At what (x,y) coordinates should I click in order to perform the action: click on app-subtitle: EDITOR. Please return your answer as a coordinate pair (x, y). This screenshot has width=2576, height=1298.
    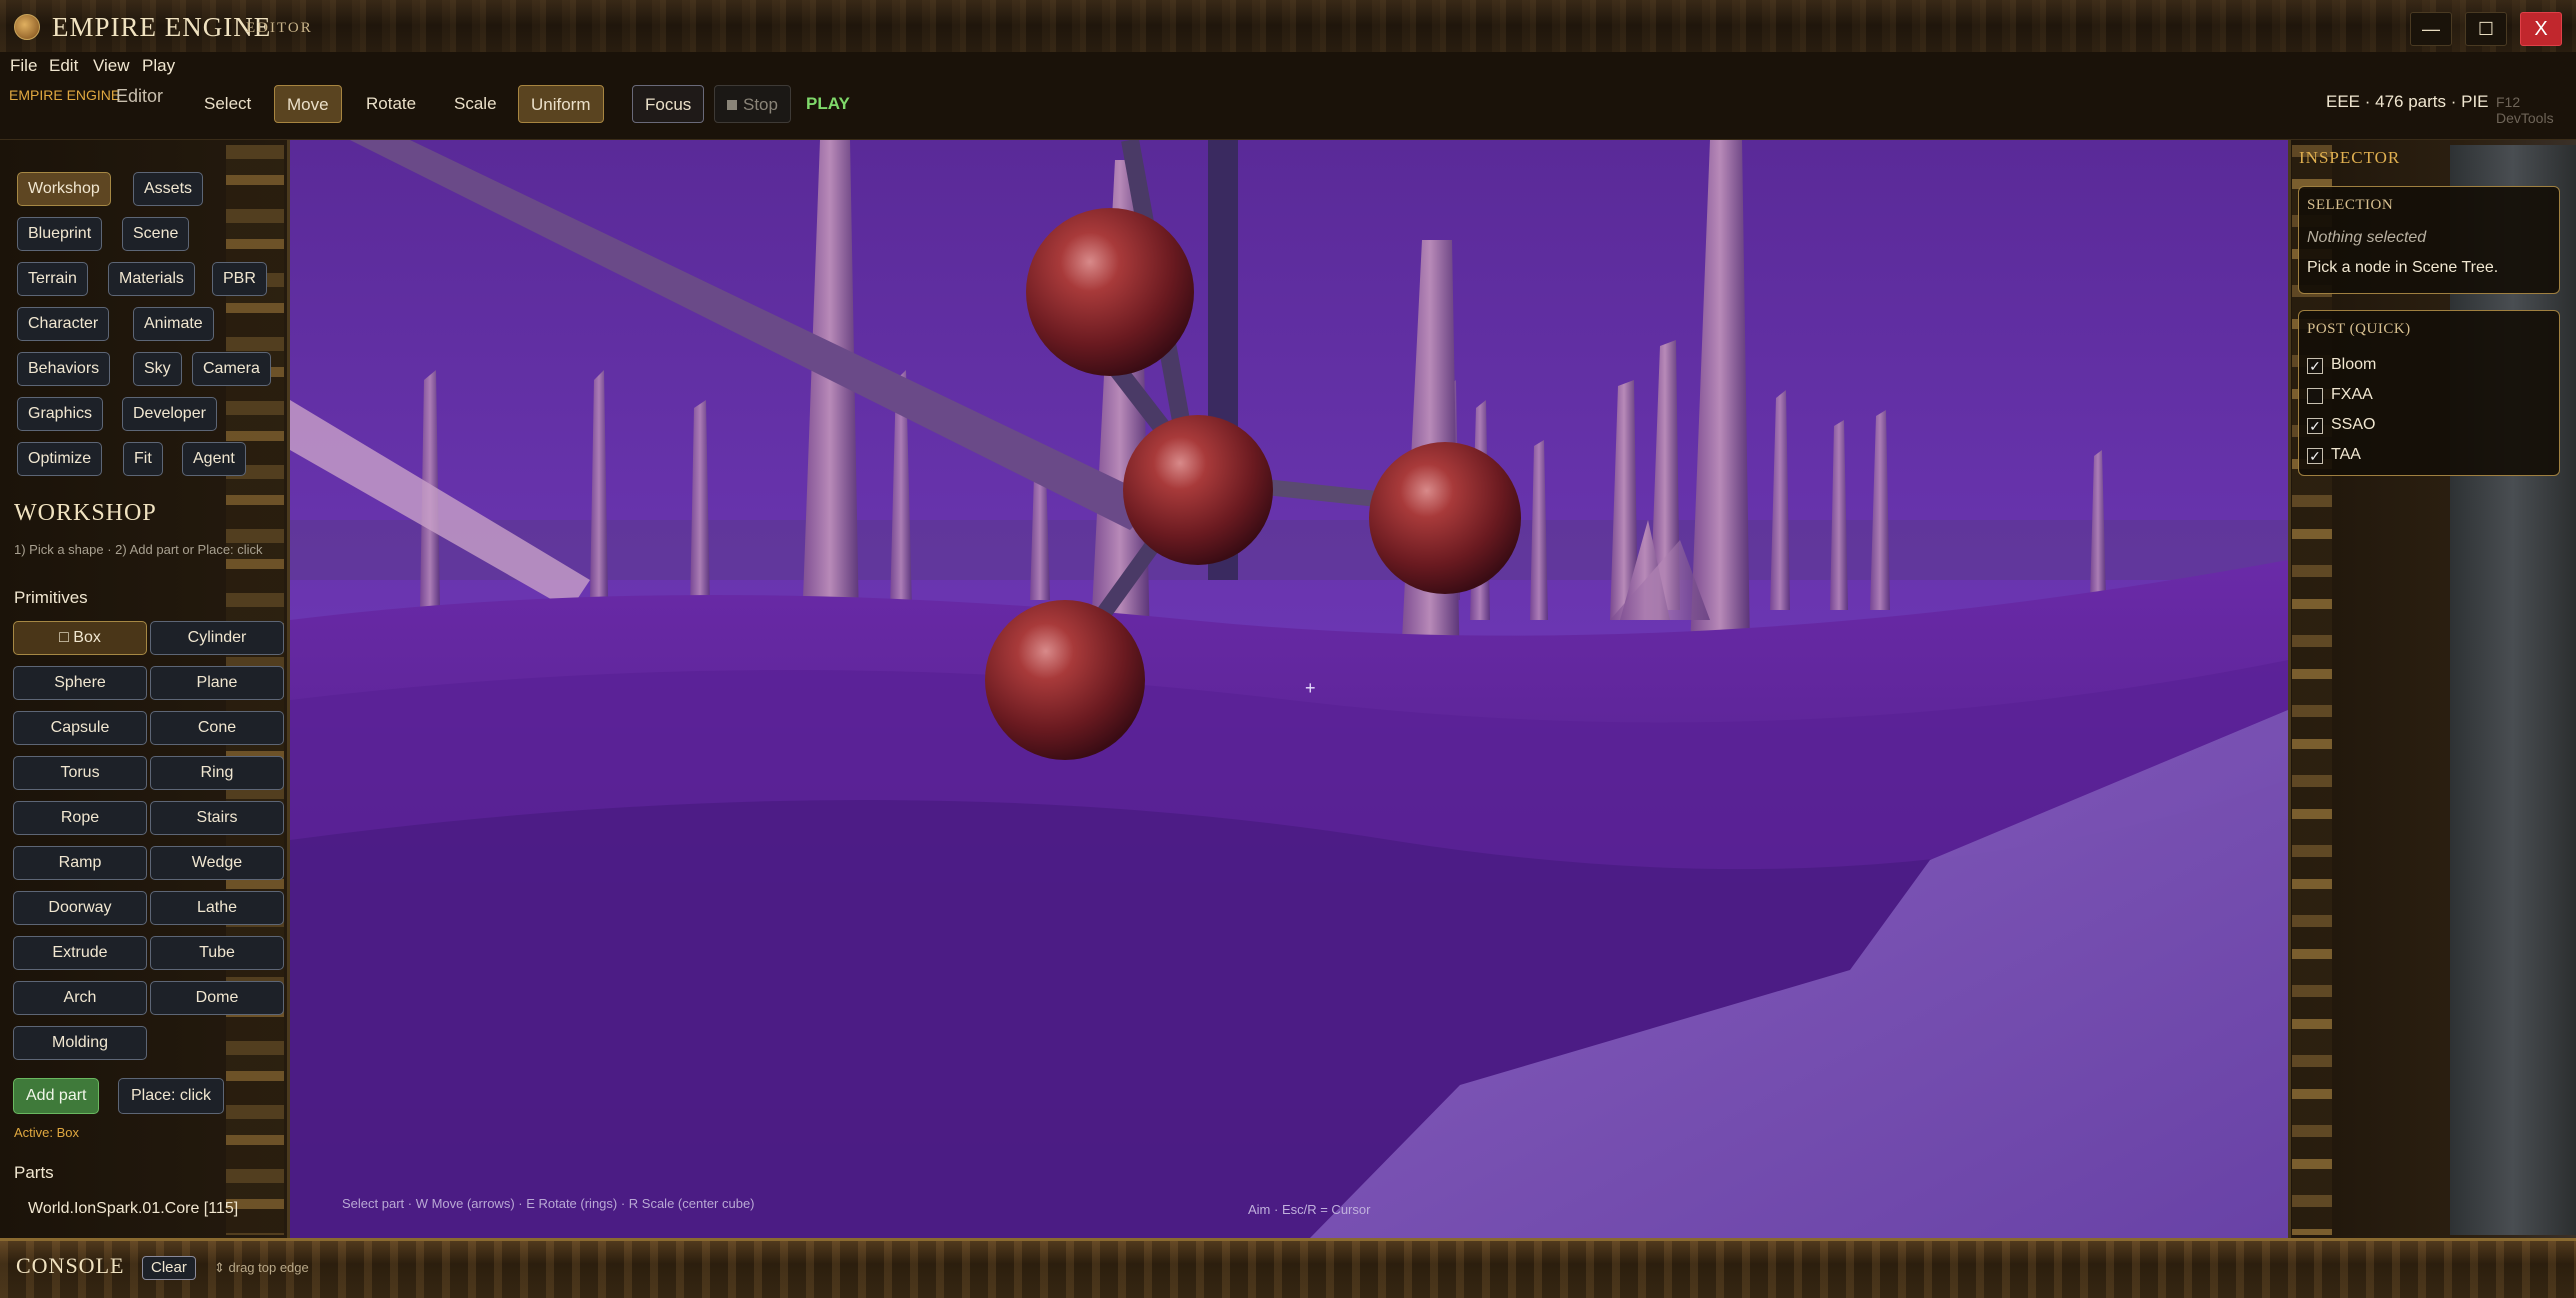
    Looking at the image, I should click on (279, 28).